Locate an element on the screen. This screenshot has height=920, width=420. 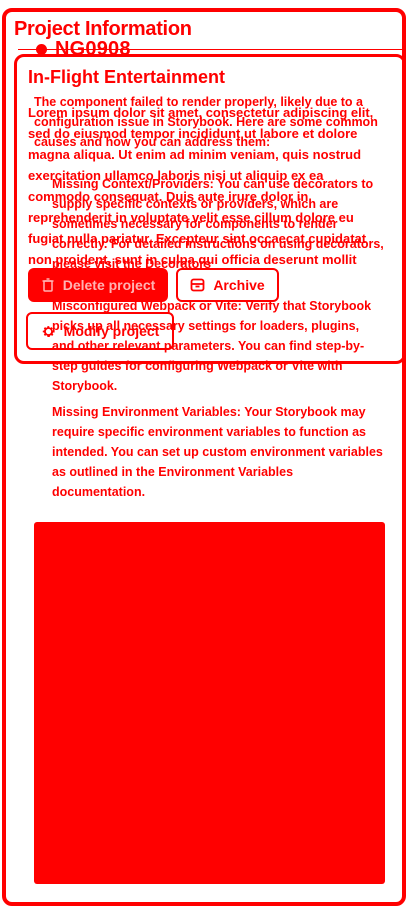
modify-project-label: Modify project is located at coordinates (111, 331).